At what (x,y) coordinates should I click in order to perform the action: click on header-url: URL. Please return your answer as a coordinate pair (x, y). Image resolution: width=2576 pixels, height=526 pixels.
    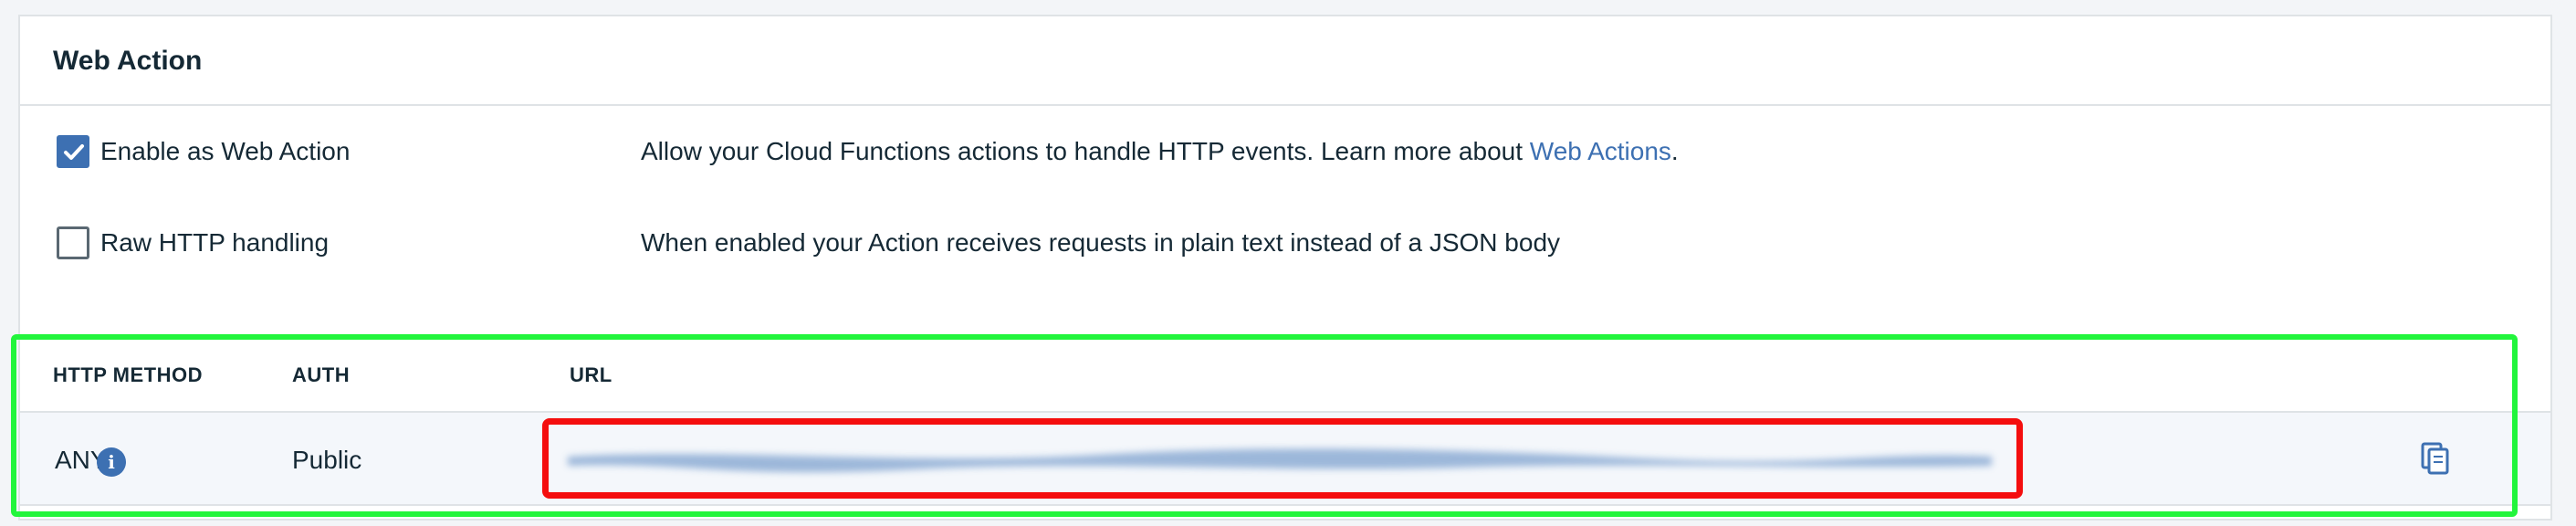
    Looking at the image, I should click on (591, 374).